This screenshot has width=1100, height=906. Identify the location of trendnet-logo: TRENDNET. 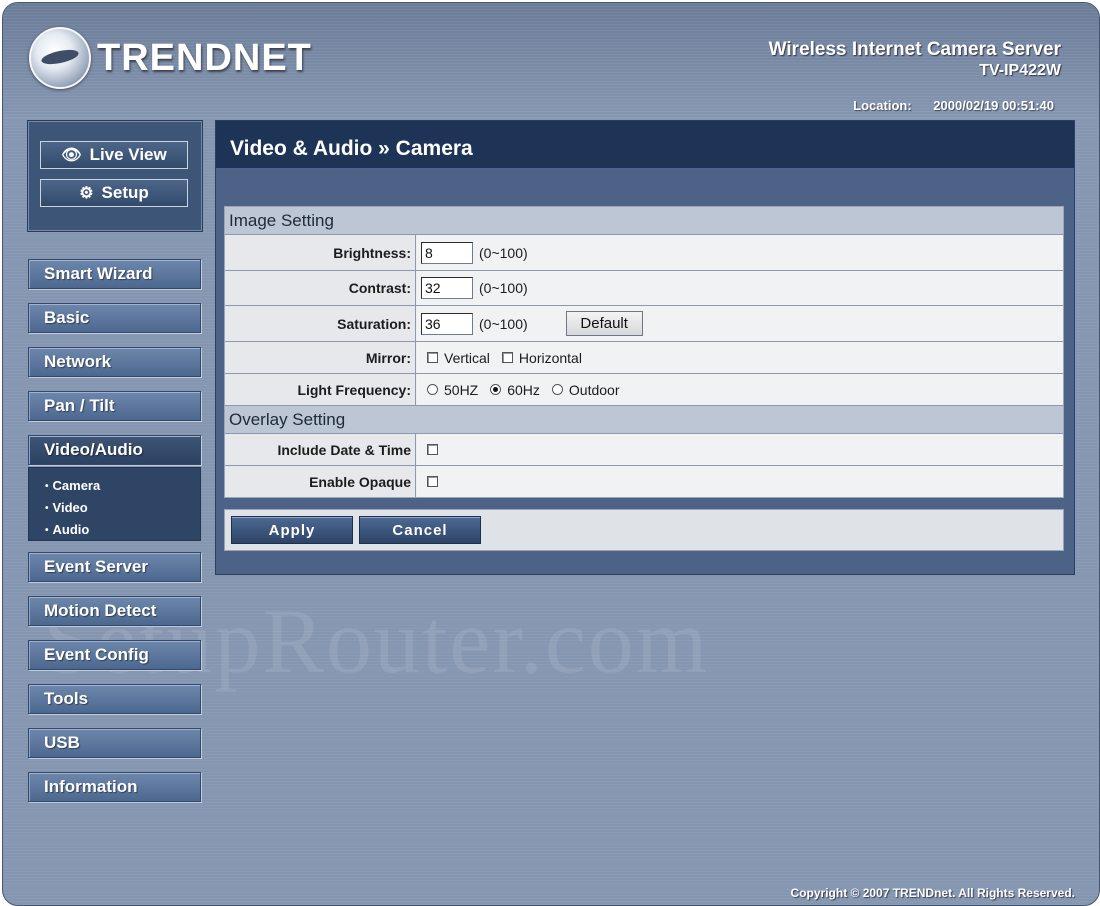
(179, 58).